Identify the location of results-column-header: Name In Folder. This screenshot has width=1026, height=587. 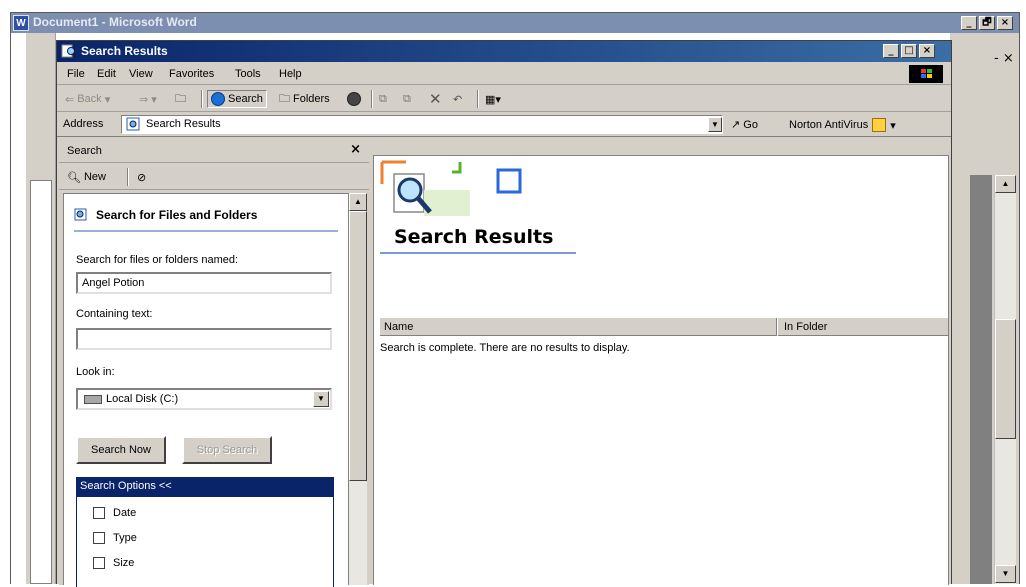
(664, 327).